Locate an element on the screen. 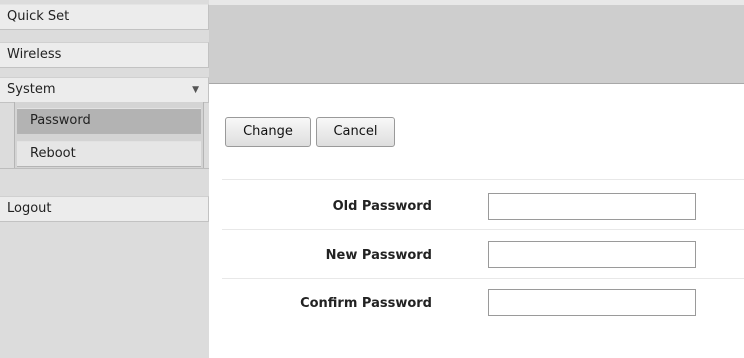 The height and width of the screenshot is (358, 744). submenu-item-label: Password is located at coordinates (60, 120).